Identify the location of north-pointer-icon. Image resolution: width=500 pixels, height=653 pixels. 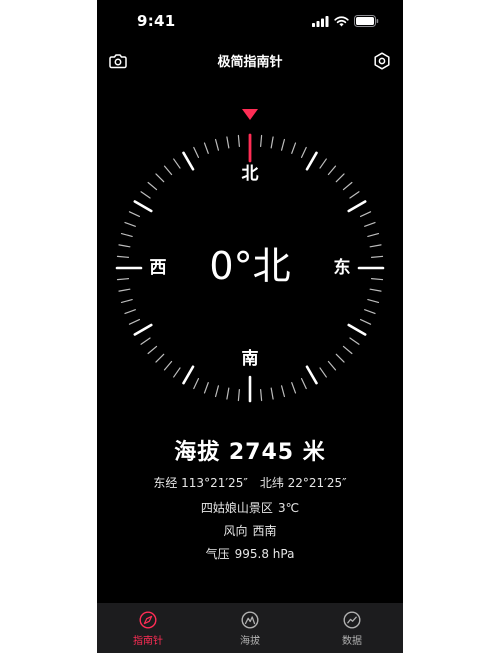
(250, 114).